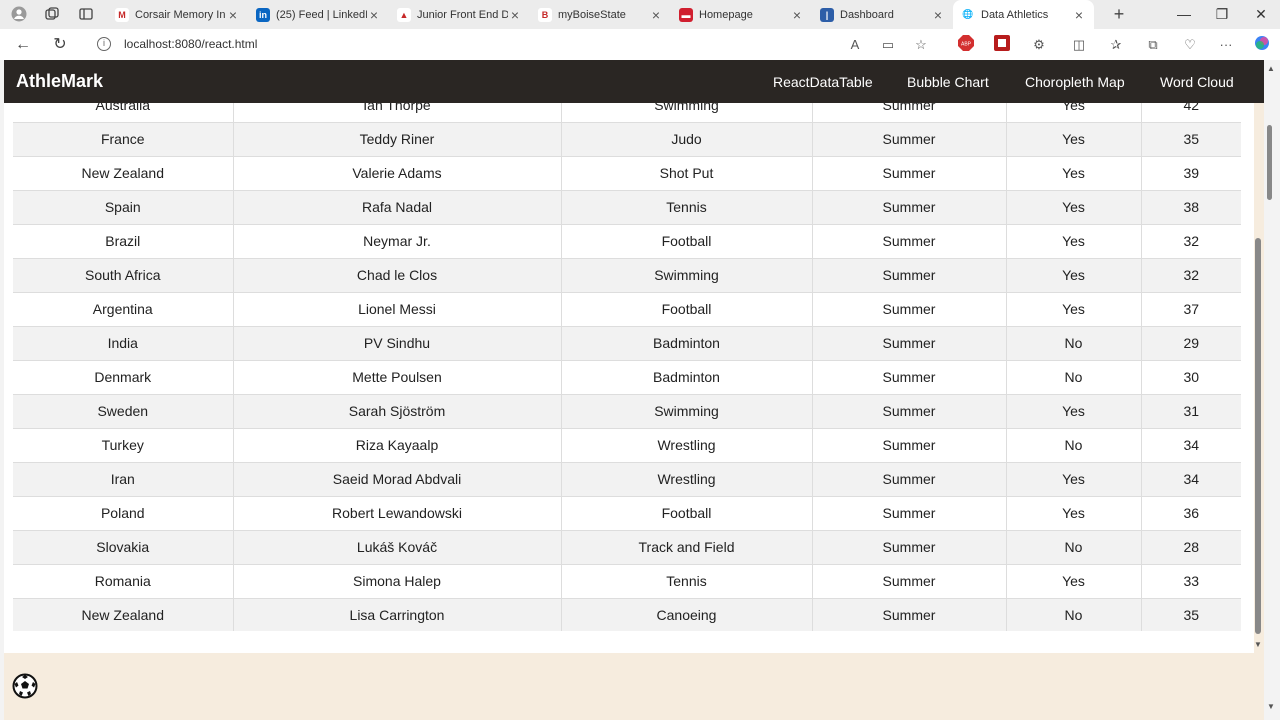 The image size is (1280, 720). What do you see at coordinates (397, 445) in the screenshot?
I see `table-cell: Riza Kayaalp` at bounding box center [397, 445].